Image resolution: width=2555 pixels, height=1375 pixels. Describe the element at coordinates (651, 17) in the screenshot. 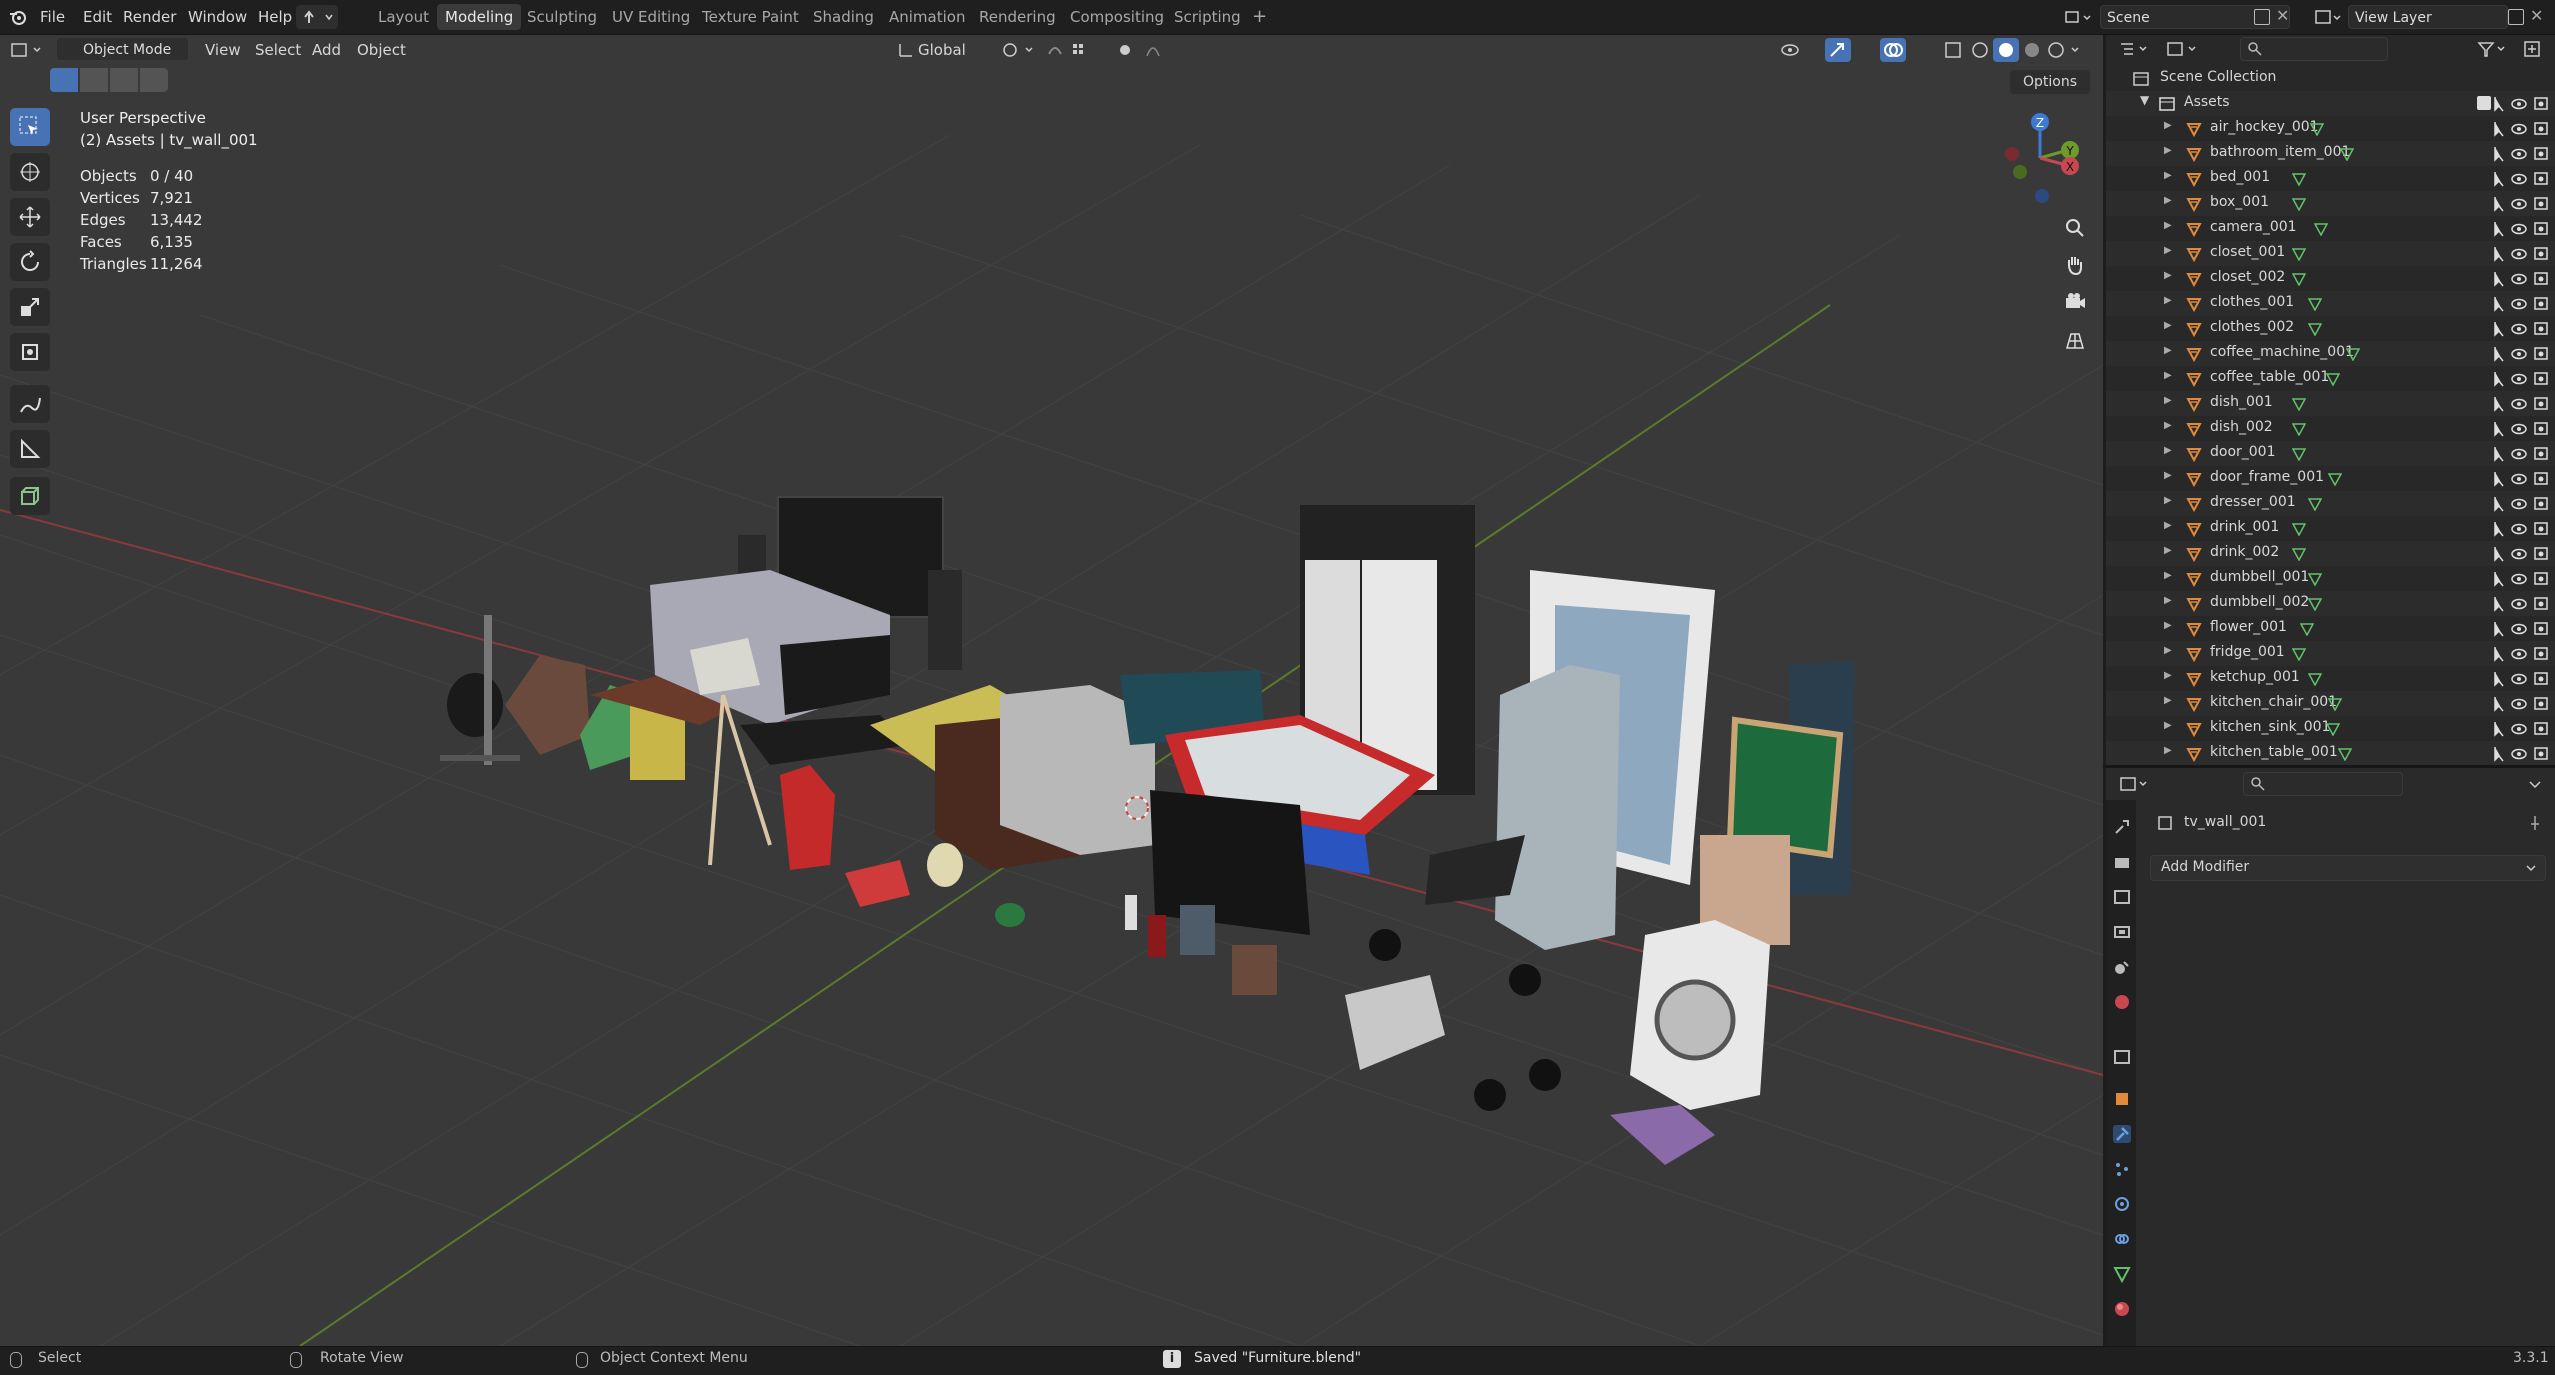

I see `tab-uv-editing: UV Editing` at that location.